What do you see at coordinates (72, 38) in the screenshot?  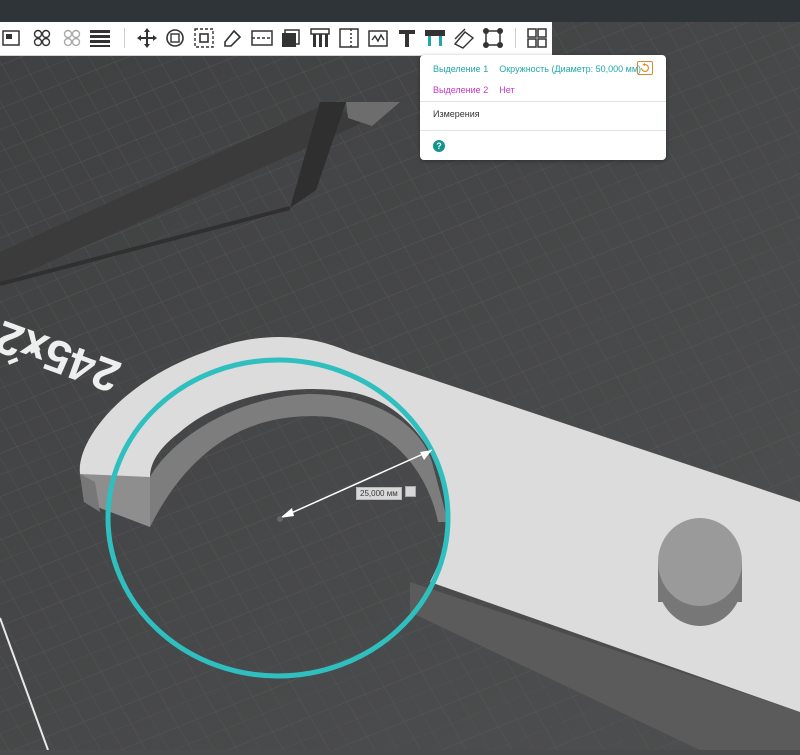 I see `arrange-selection-icon` at bounding box center [72, 38].